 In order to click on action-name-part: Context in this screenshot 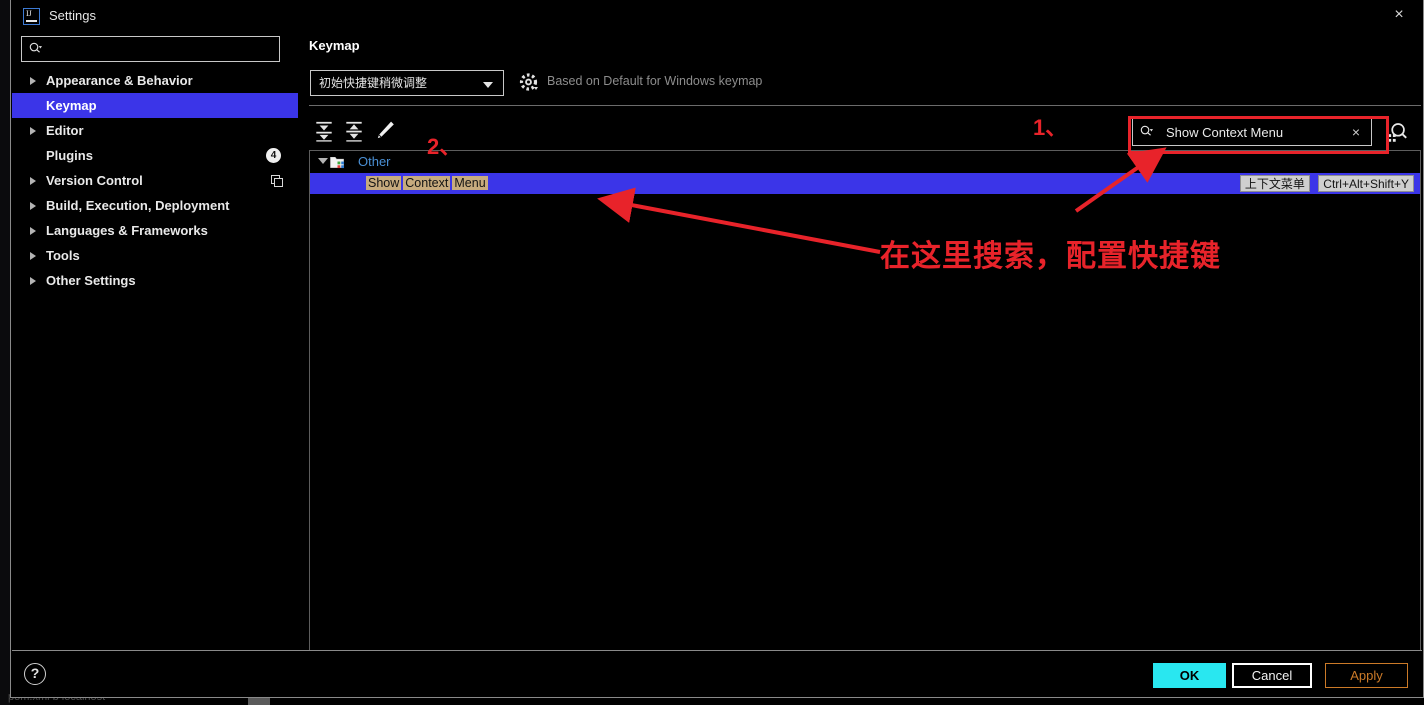, I will do `click(427, 183)`.